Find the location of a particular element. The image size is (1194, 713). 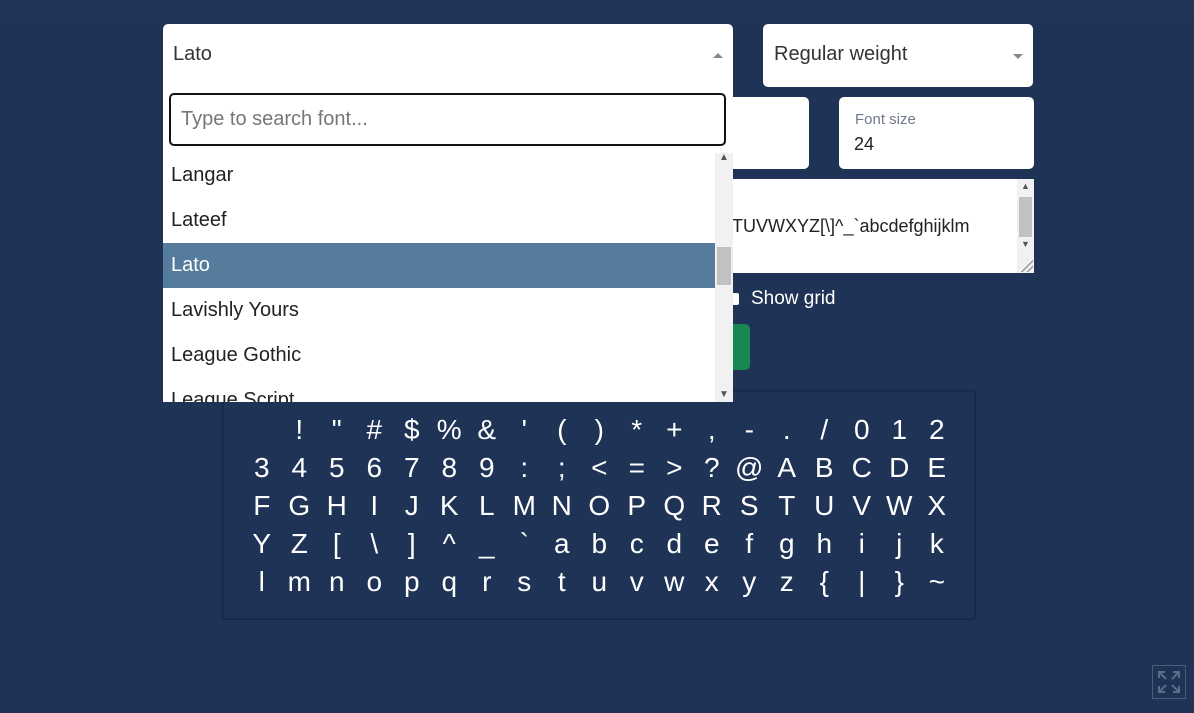

glyph-cell: % is located at coordinates (449, 429).